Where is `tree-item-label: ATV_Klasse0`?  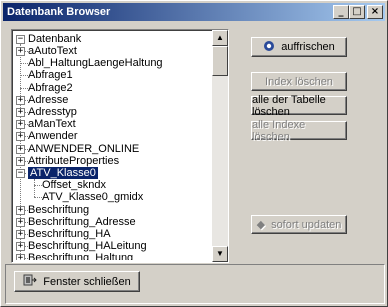
tree-item-label: ATV_Klasse0 is located at coordinates (63, 173).